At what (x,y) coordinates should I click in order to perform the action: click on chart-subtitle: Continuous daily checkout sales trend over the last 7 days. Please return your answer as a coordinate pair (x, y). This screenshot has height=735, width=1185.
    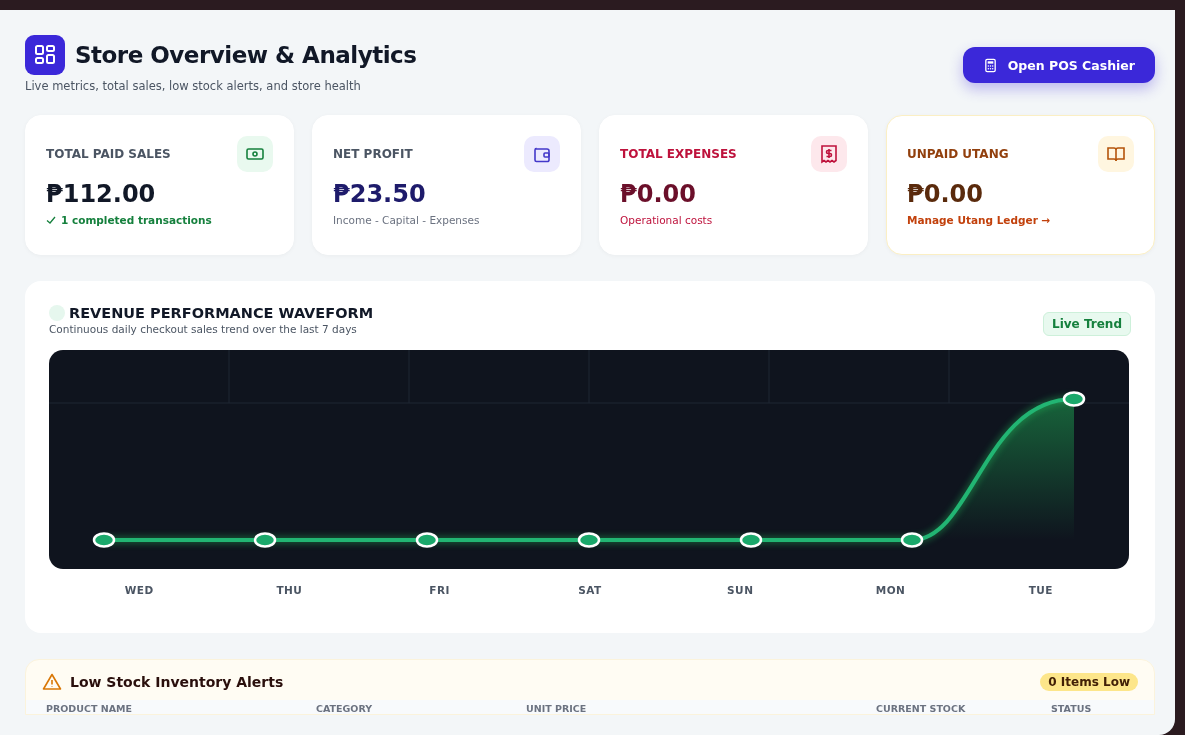
    Looking at the image, I should click on (203, 329).